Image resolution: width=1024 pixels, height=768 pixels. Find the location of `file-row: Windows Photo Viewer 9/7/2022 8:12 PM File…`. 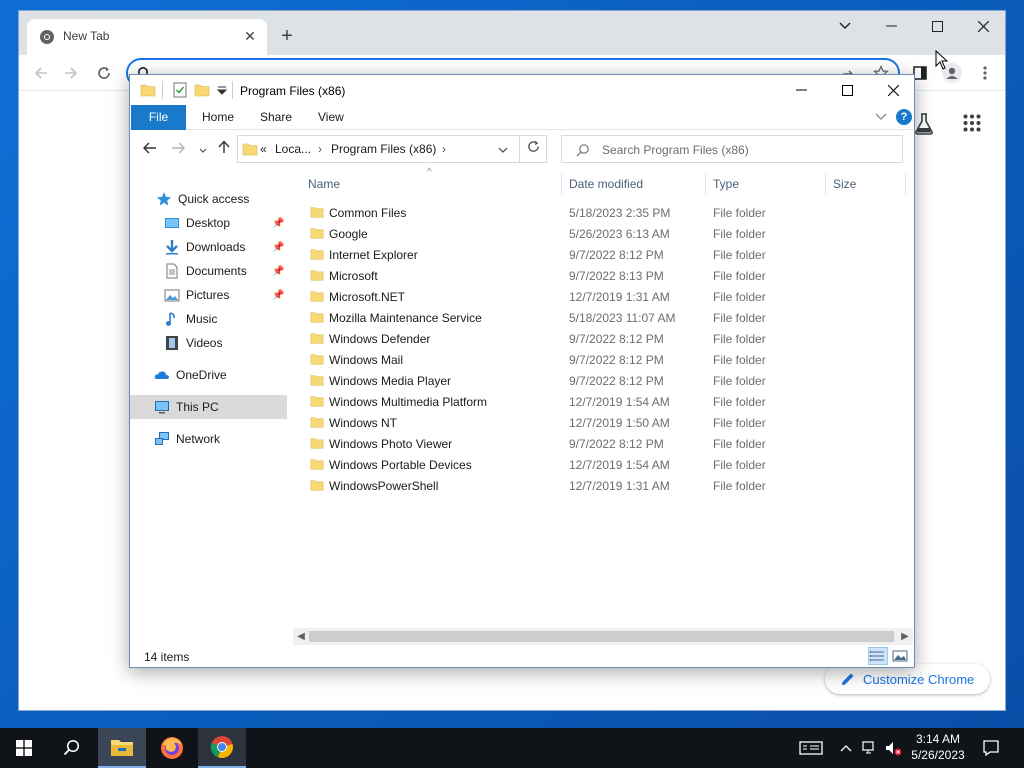

file-row: Windows Photo Viewer 9/7/2022 8:12 PM File… is located at coordinates (603, 443).